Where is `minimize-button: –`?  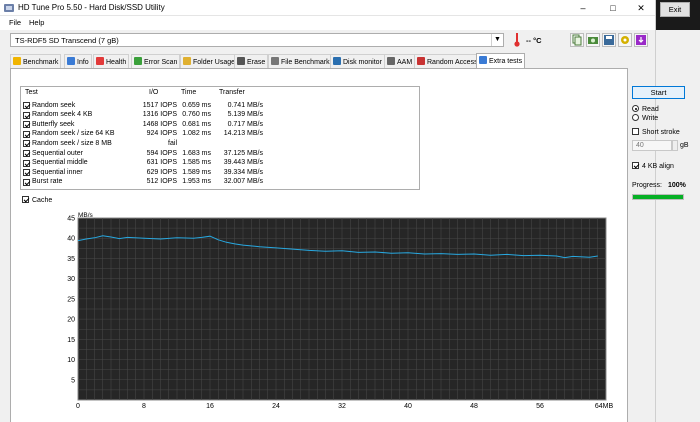
minimize-button: – is located at coordinates (583, 8).